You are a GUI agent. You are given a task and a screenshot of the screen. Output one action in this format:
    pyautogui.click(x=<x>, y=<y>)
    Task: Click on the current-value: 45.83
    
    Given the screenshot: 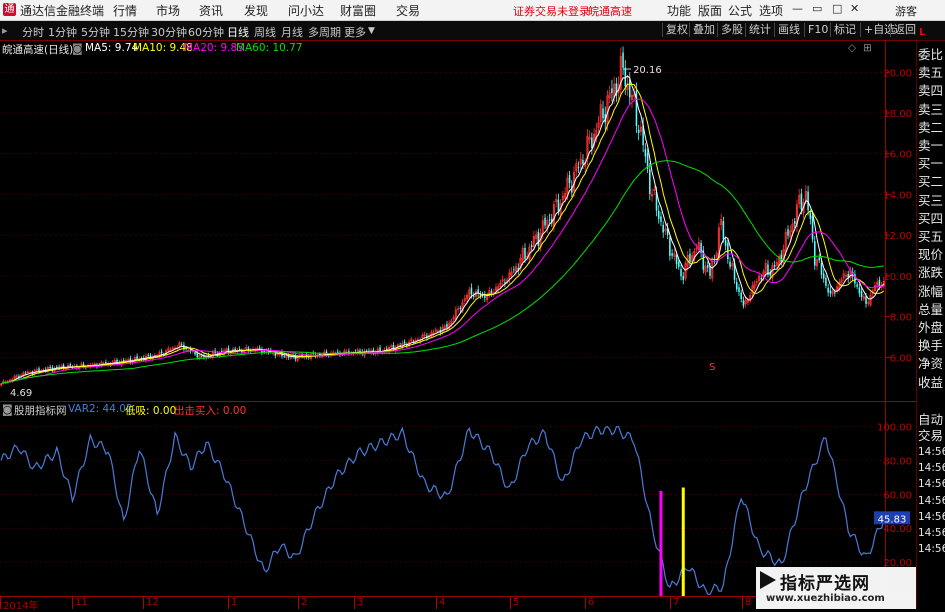 What is the action you would take?
    pyautogui.click(x=892, y=519)
    